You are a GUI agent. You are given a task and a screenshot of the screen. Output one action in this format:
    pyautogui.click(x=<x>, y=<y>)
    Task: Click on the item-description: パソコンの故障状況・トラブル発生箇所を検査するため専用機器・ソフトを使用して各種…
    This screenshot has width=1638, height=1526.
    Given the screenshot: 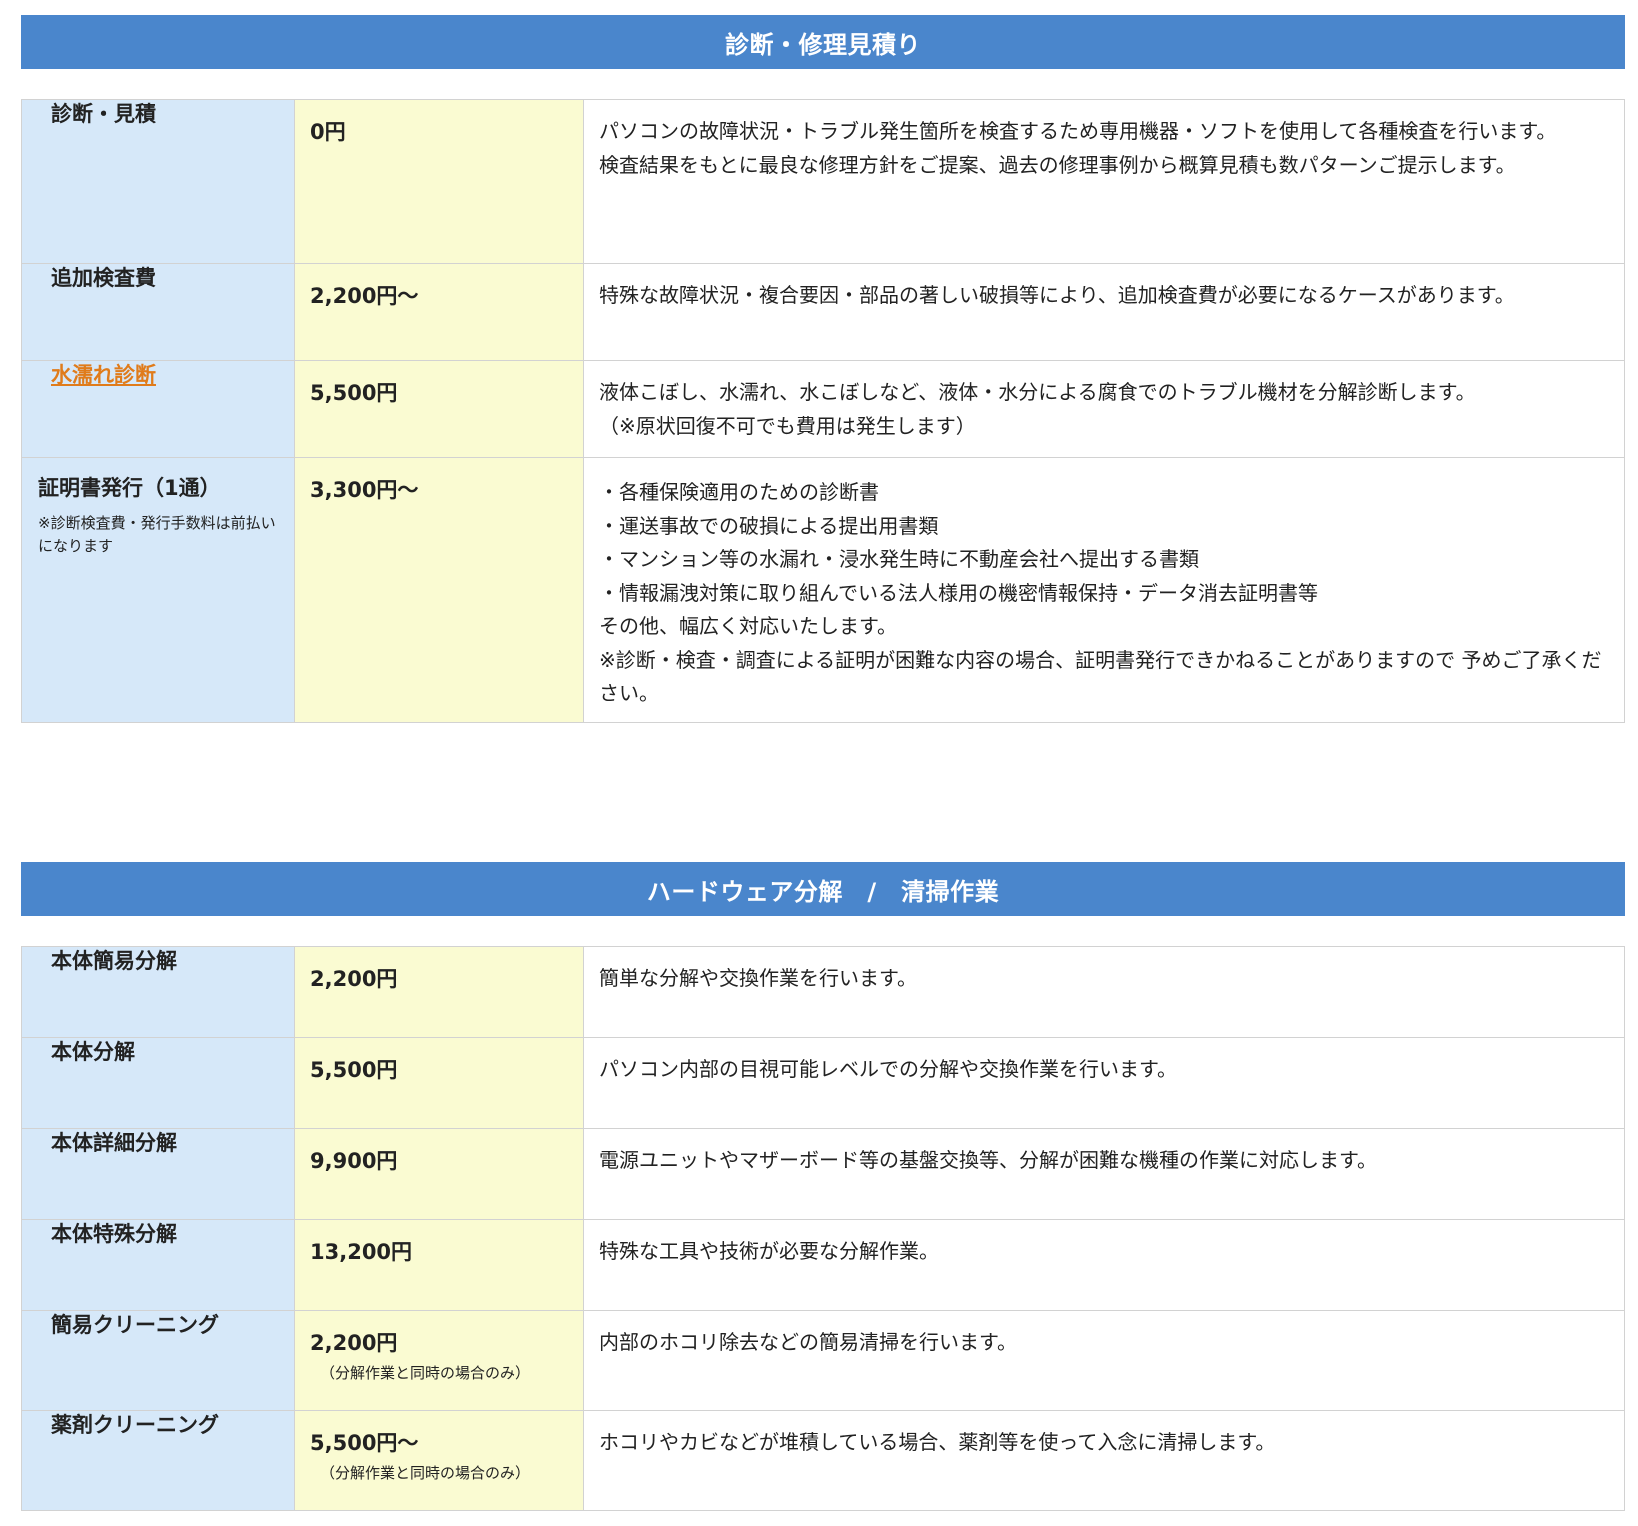 What is the action you would take?
    pyautogui.click(x=1078, y=148)
    